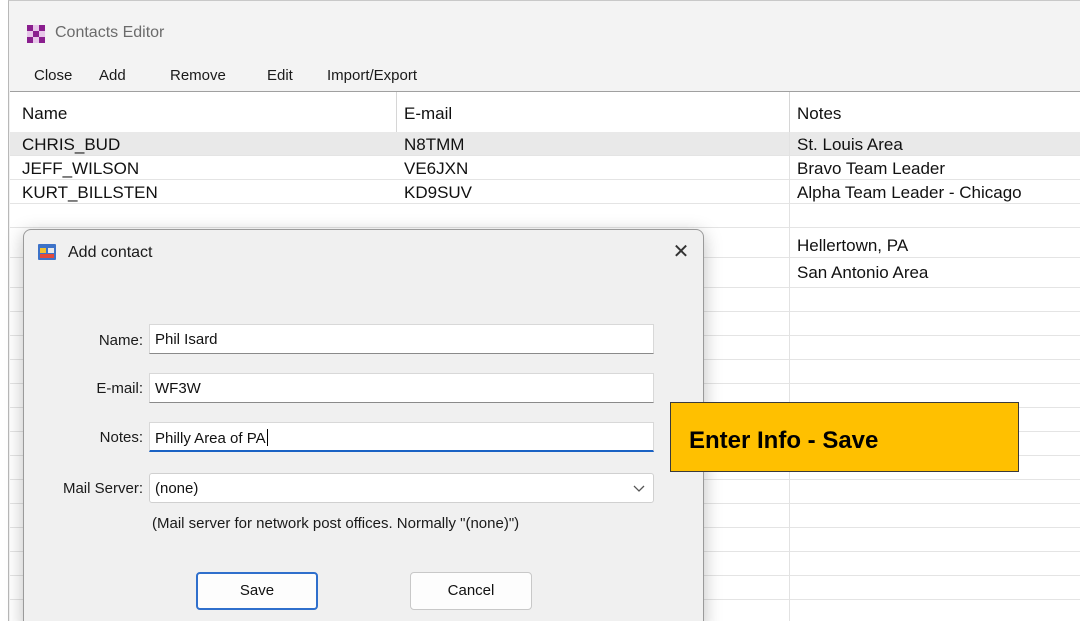 The image size is (1080, 621). I want to click on cell-notes: St. Louis Area, so click(850, 144).